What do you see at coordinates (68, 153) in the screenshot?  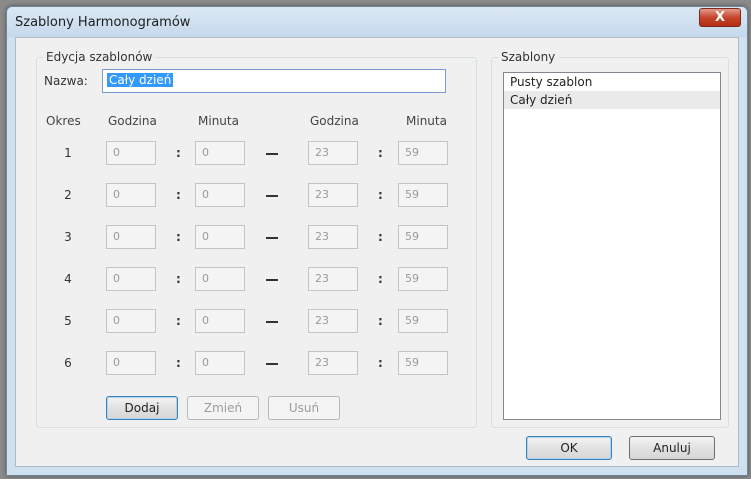 I see `period-number: 1` at bounding box center [68, 153].